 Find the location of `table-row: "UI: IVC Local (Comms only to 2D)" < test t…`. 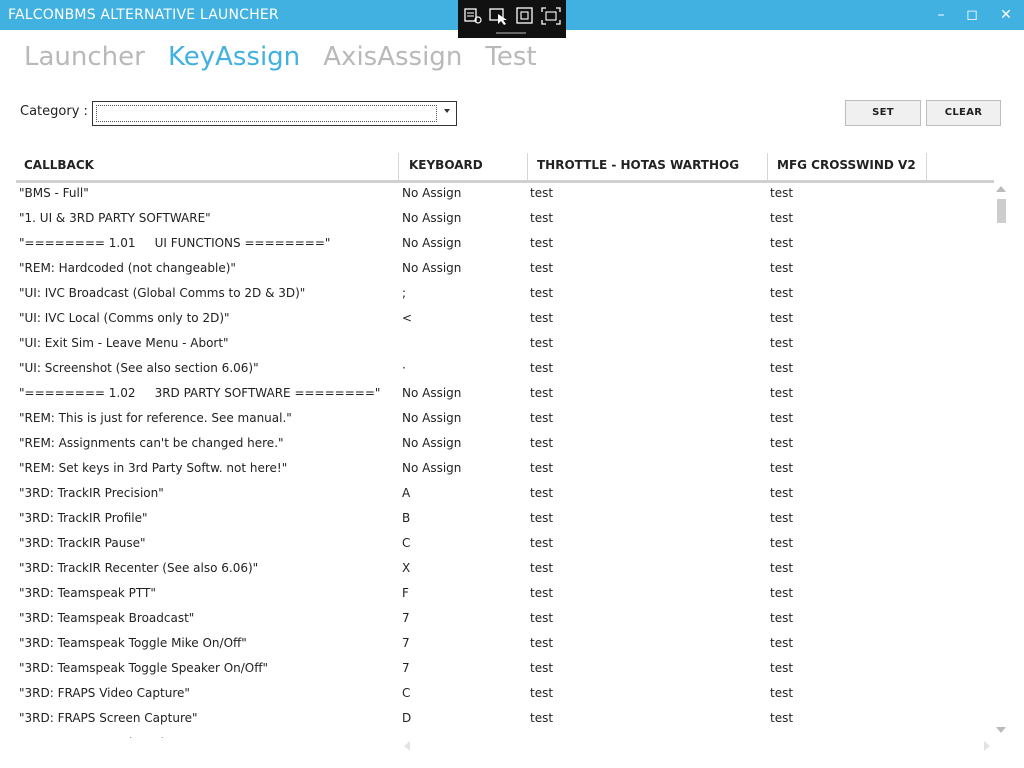

table-row: "UI: IVC Local (Comms only to 2D)" < test t… is located at coordinates (506, 318).